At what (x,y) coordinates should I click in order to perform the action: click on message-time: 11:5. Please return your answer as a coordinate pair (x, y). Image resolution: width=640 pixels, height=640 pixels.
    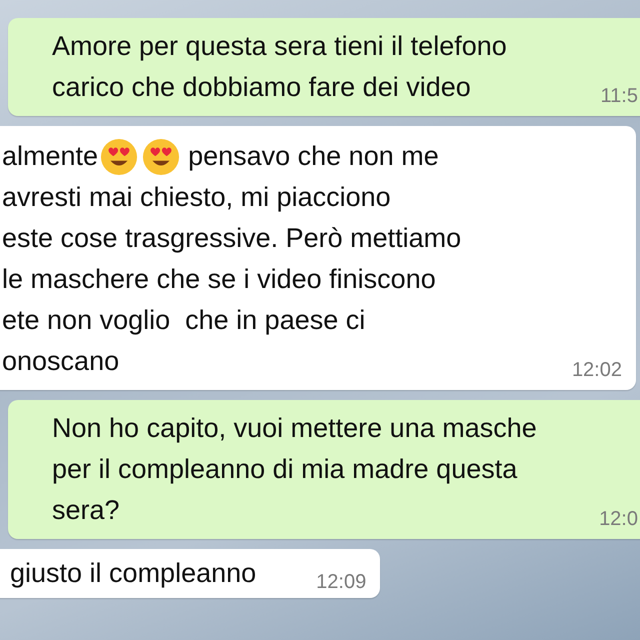
    Looking at the image, I should click on (619, 96).